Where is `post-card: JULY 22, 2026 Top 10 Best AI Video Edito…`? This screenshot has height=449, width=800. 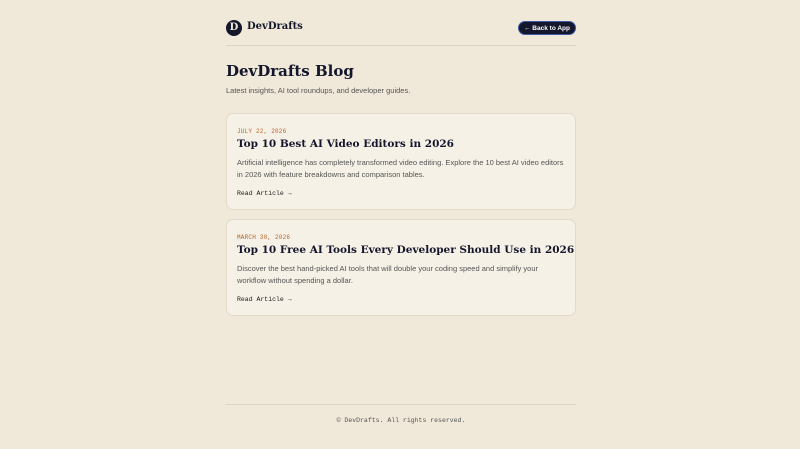
post-card: JULY 22, 2026 Top 10 Best AI Video Edito… is located at coordinates (401, 161).